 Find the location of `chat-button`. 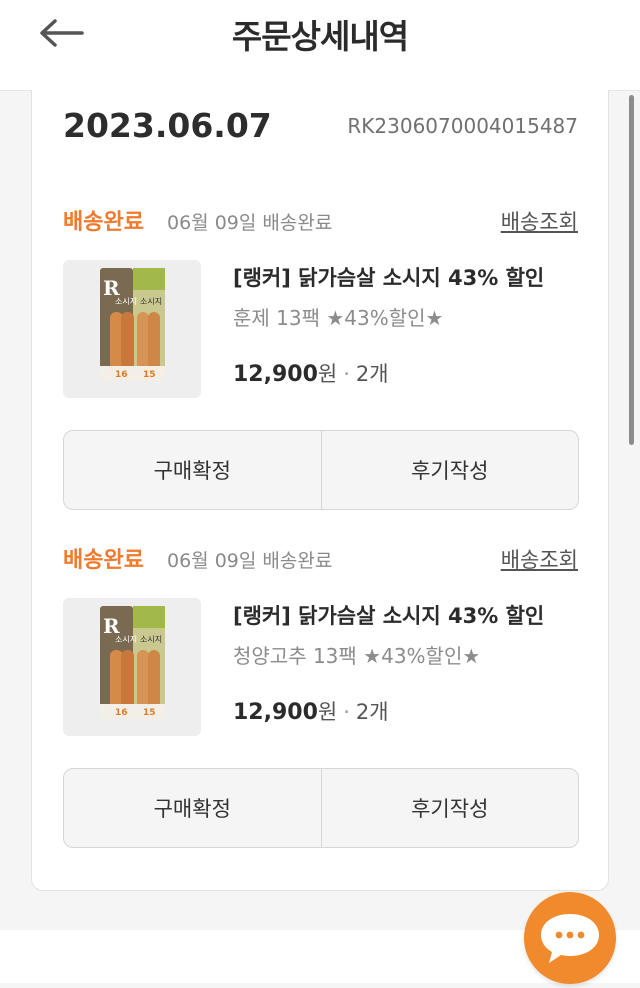

chat-button is located at coordinates (570, 938).